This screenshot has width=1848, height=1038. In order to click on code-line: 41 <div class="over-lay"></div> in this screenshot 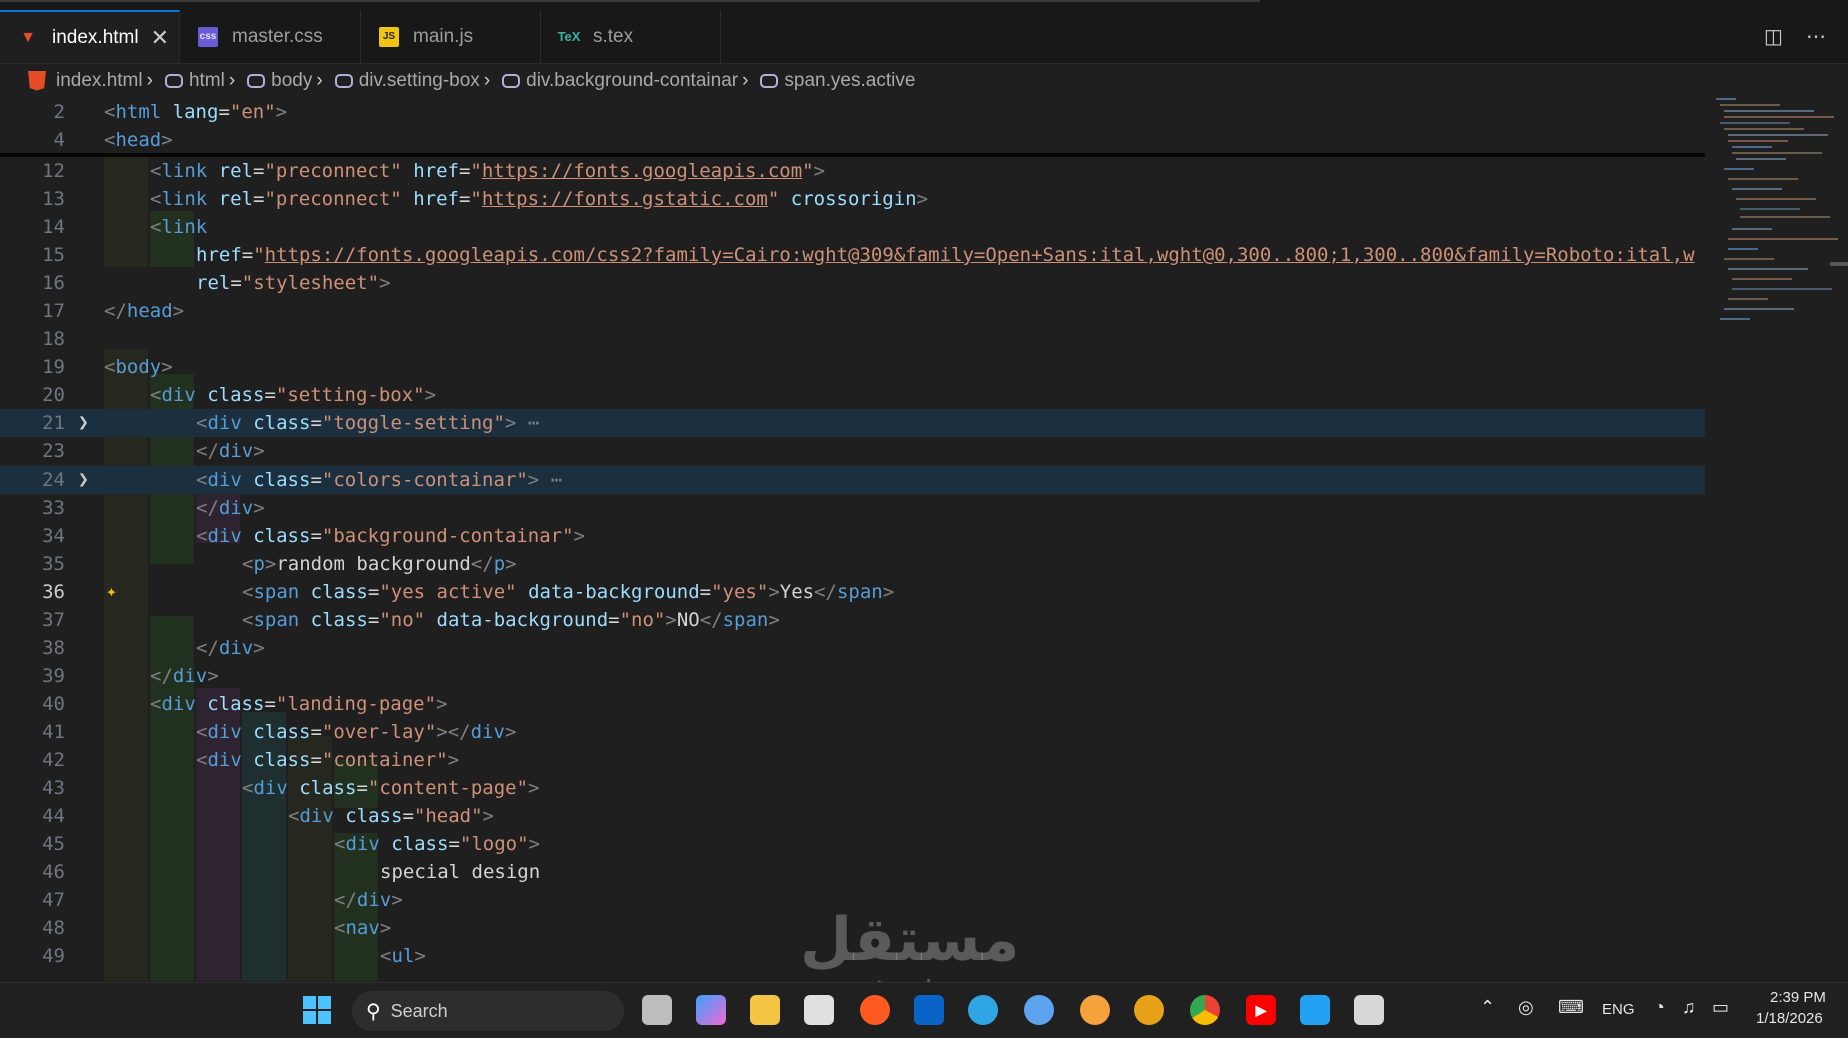, I will do `click(852, 732)`.